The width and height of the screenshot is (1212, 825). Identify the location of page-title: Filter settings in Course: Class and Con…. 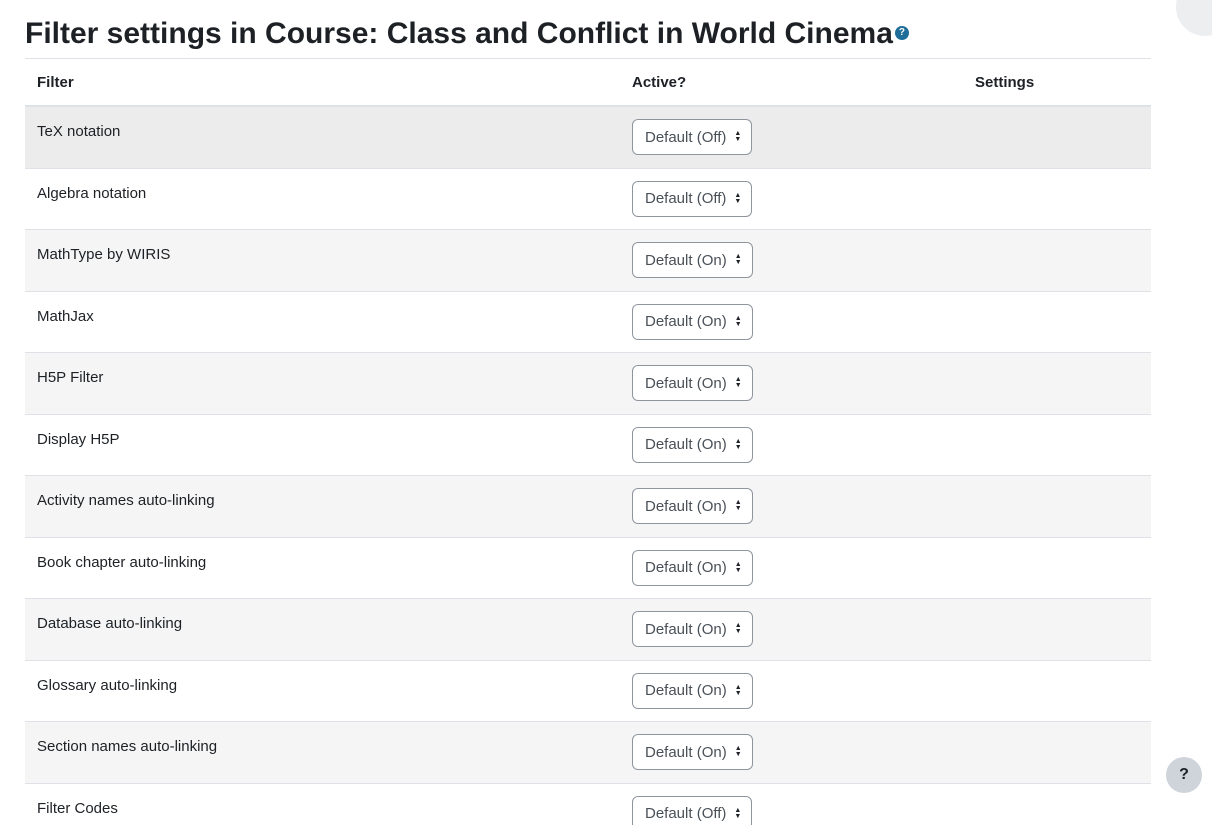
(467, 34).